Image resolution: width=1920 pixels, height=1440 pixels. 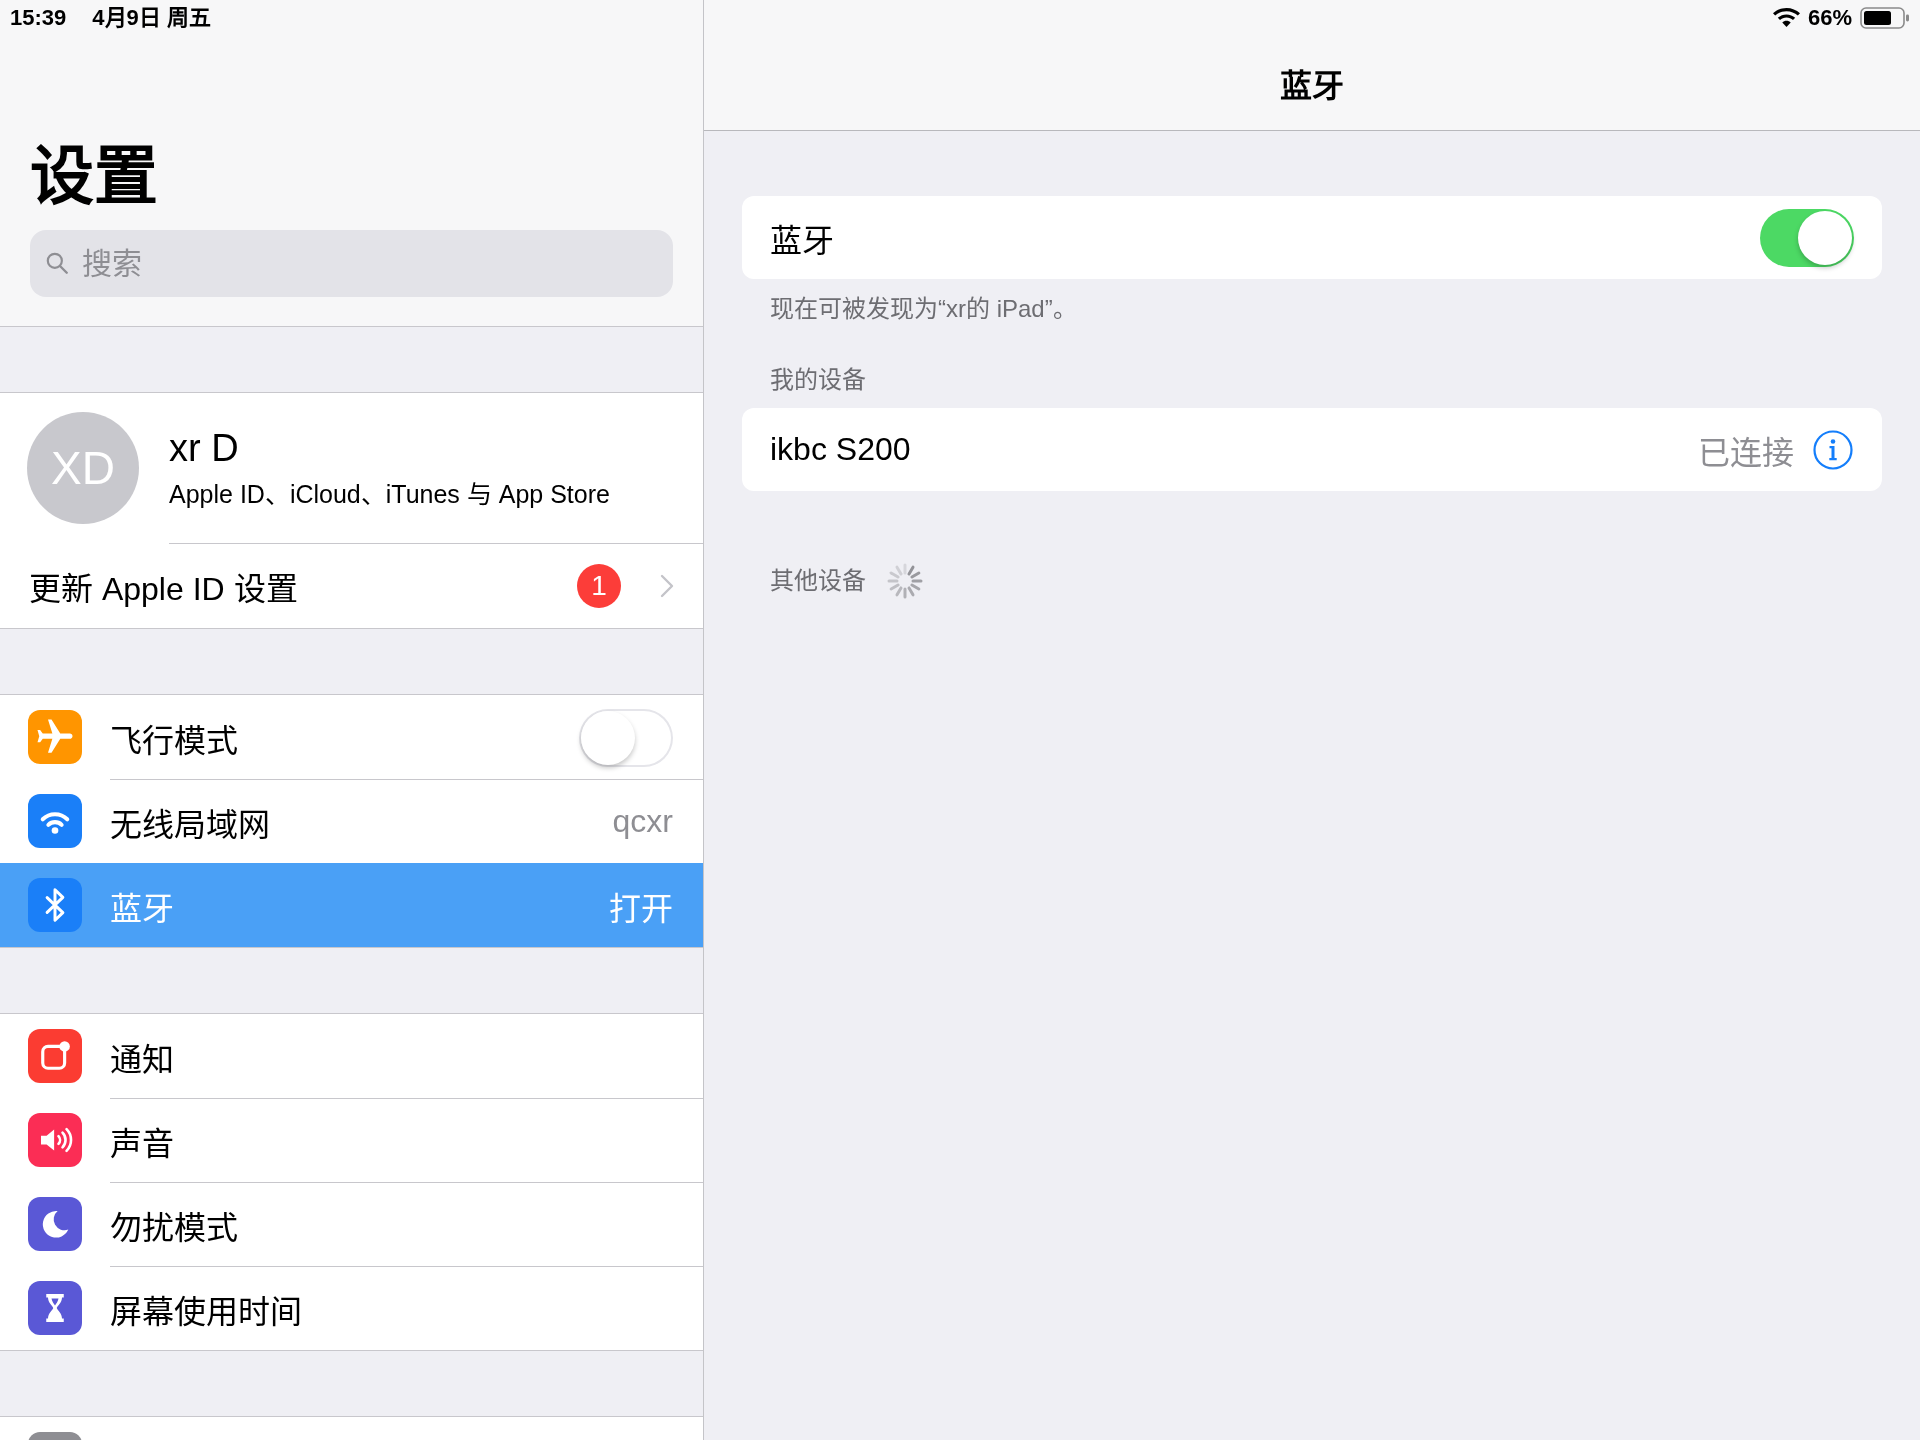 I want to click on status-time: 15:39, so click(x=38, y=18).